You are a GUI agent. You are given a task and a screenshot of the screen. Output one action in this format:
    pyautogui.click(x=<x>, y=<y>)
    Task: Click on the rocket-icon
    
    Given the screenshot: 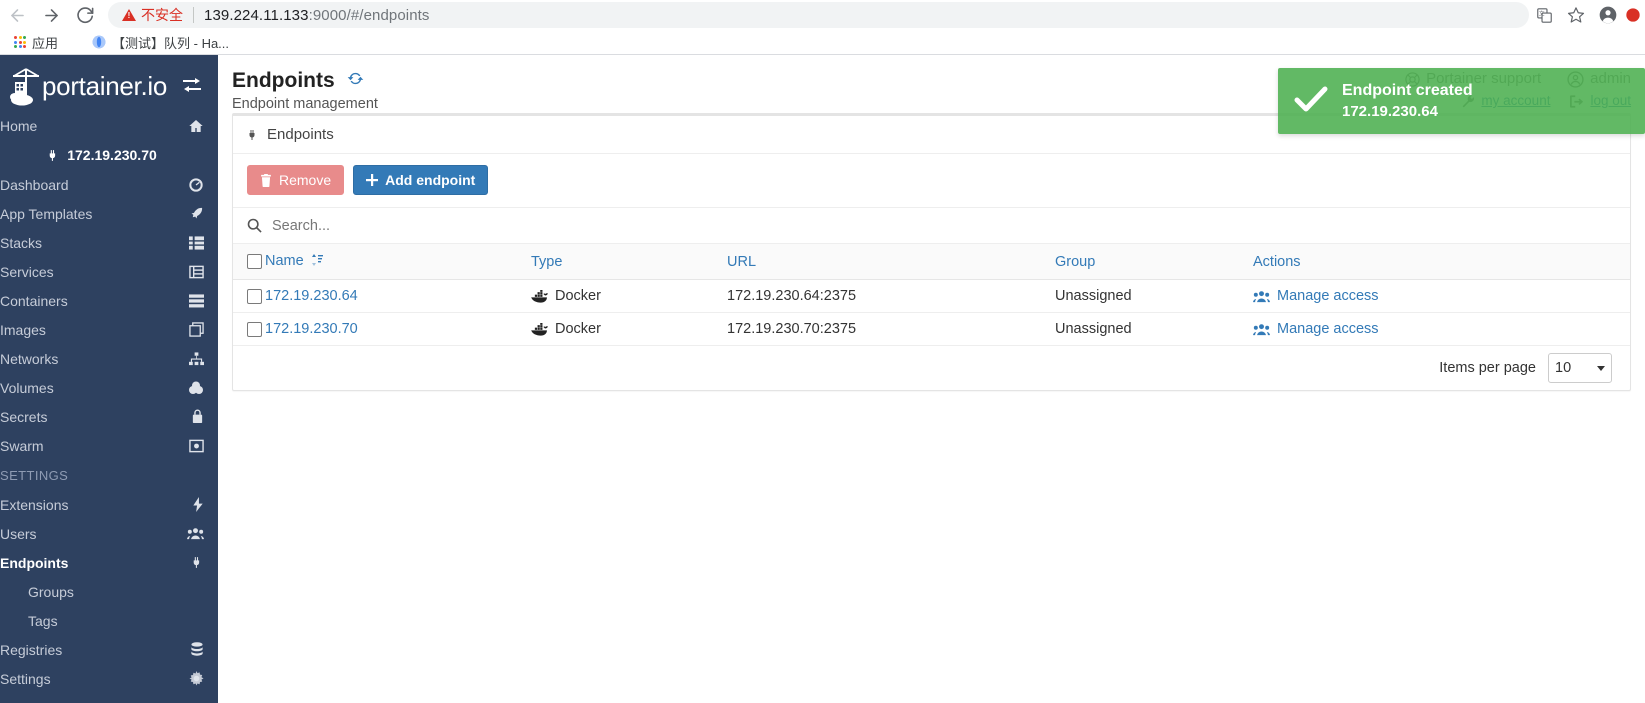 What is the action you would take?
    pyautogui.click(x=196, y=213)
    